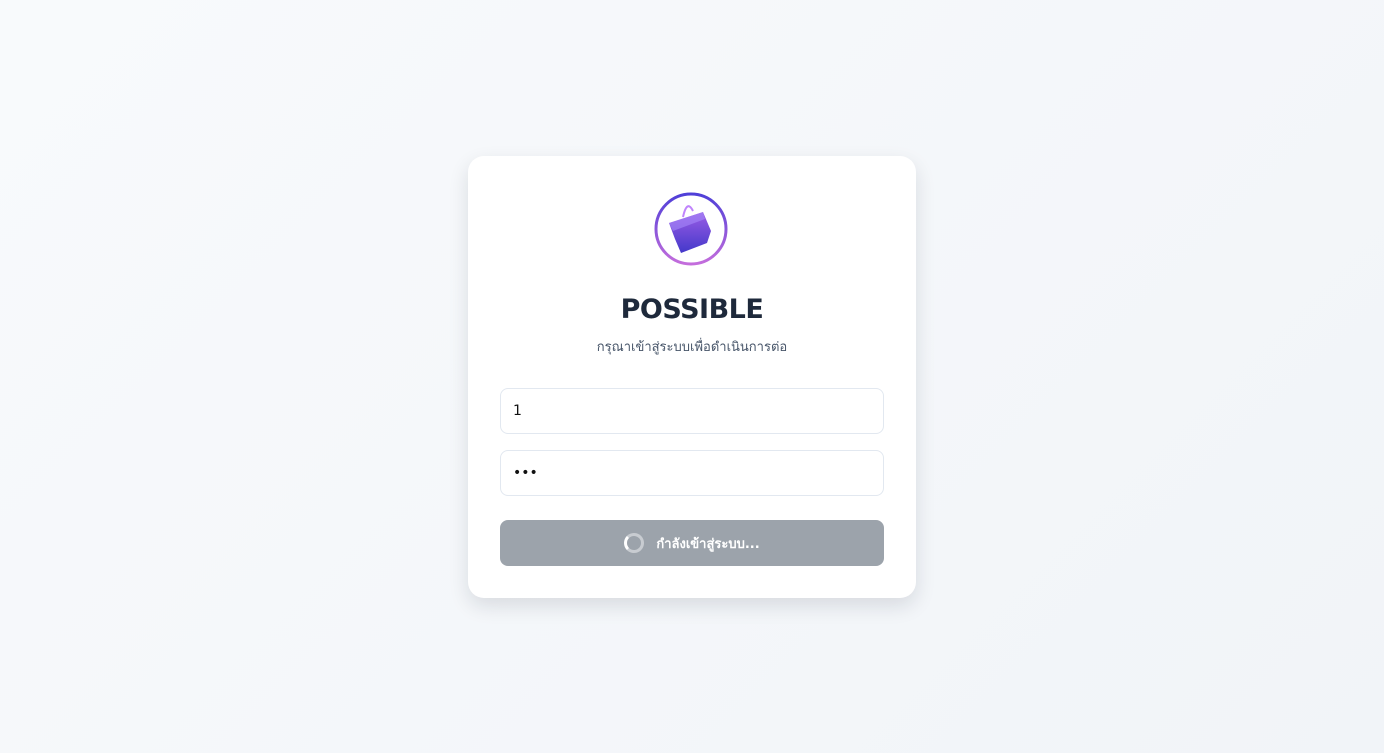 Image resolution: width=1384 pixels, height=753 pixels. Describe the element at coordinates (692, 411) in the screenshot. I see `username-input` at that location.